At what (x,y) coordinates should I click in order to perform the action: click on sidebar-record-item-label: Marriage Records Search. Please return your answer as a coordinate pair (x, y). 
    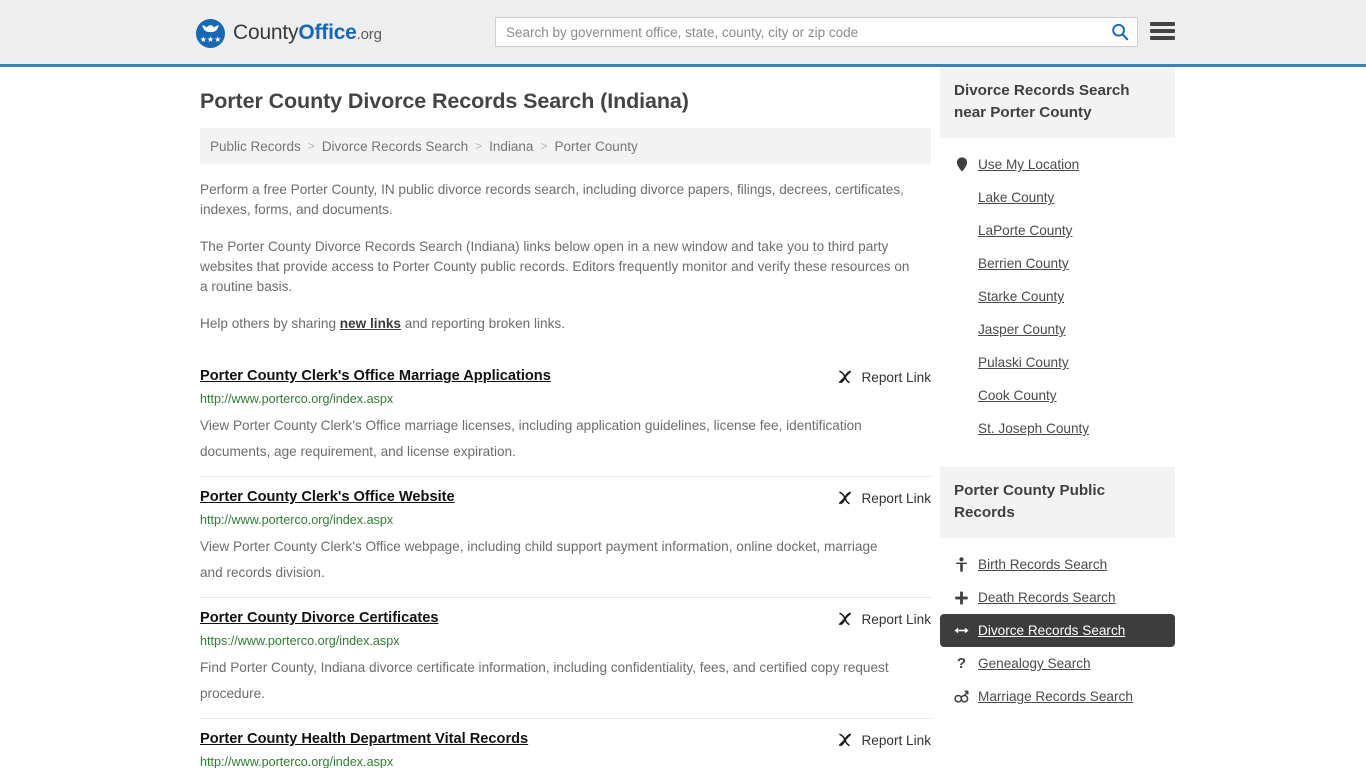
    Looking at the image, I should click on (1055, 696).